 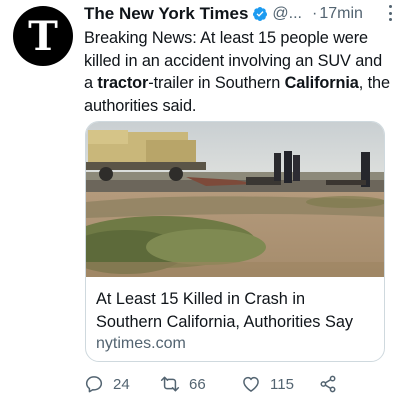 What do you see at coordinates (341, 14) in the screenshot?
I see `tweet-timestamp: 17min` at bounding box center [341, 14].